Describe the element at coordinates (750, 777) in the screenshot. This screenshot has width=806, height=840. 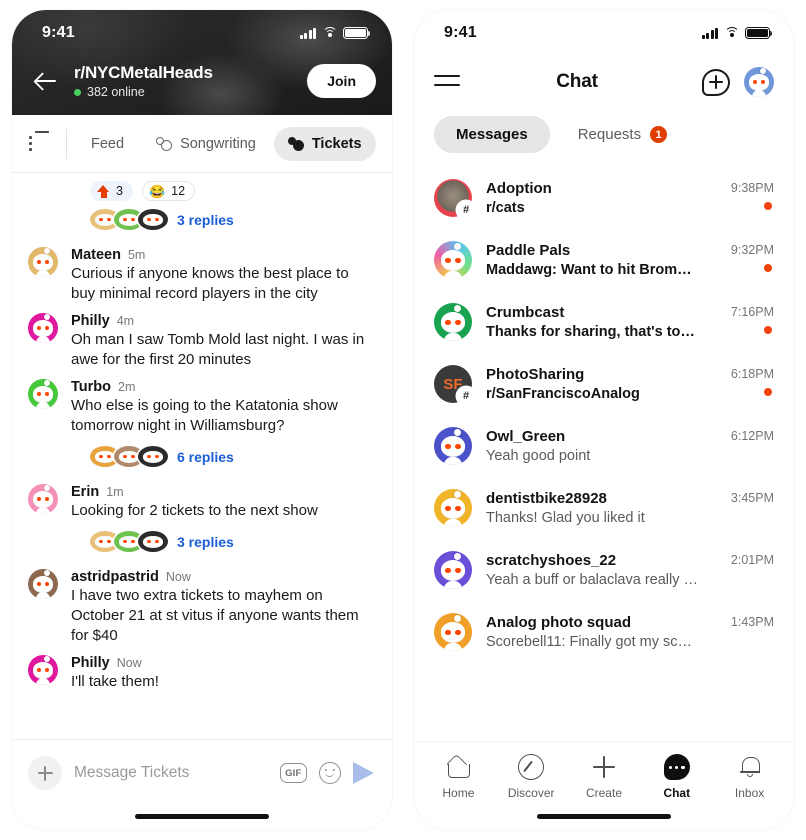
I see `nav-item-inbox: Inbox` at that location.